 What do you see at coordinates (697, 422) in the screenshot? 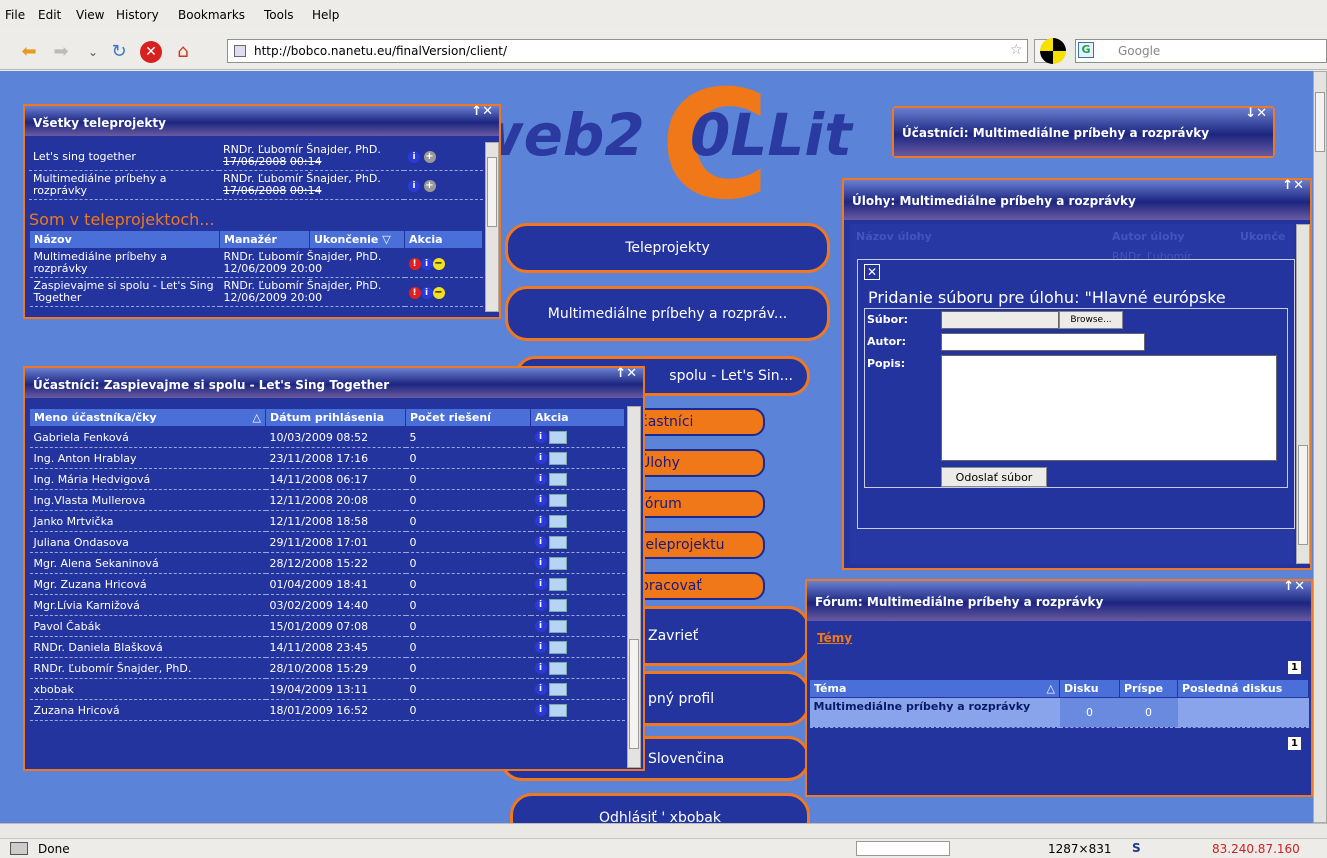
I see `nav-ucastnici-button: častníci` at bounding box center [697, 422].